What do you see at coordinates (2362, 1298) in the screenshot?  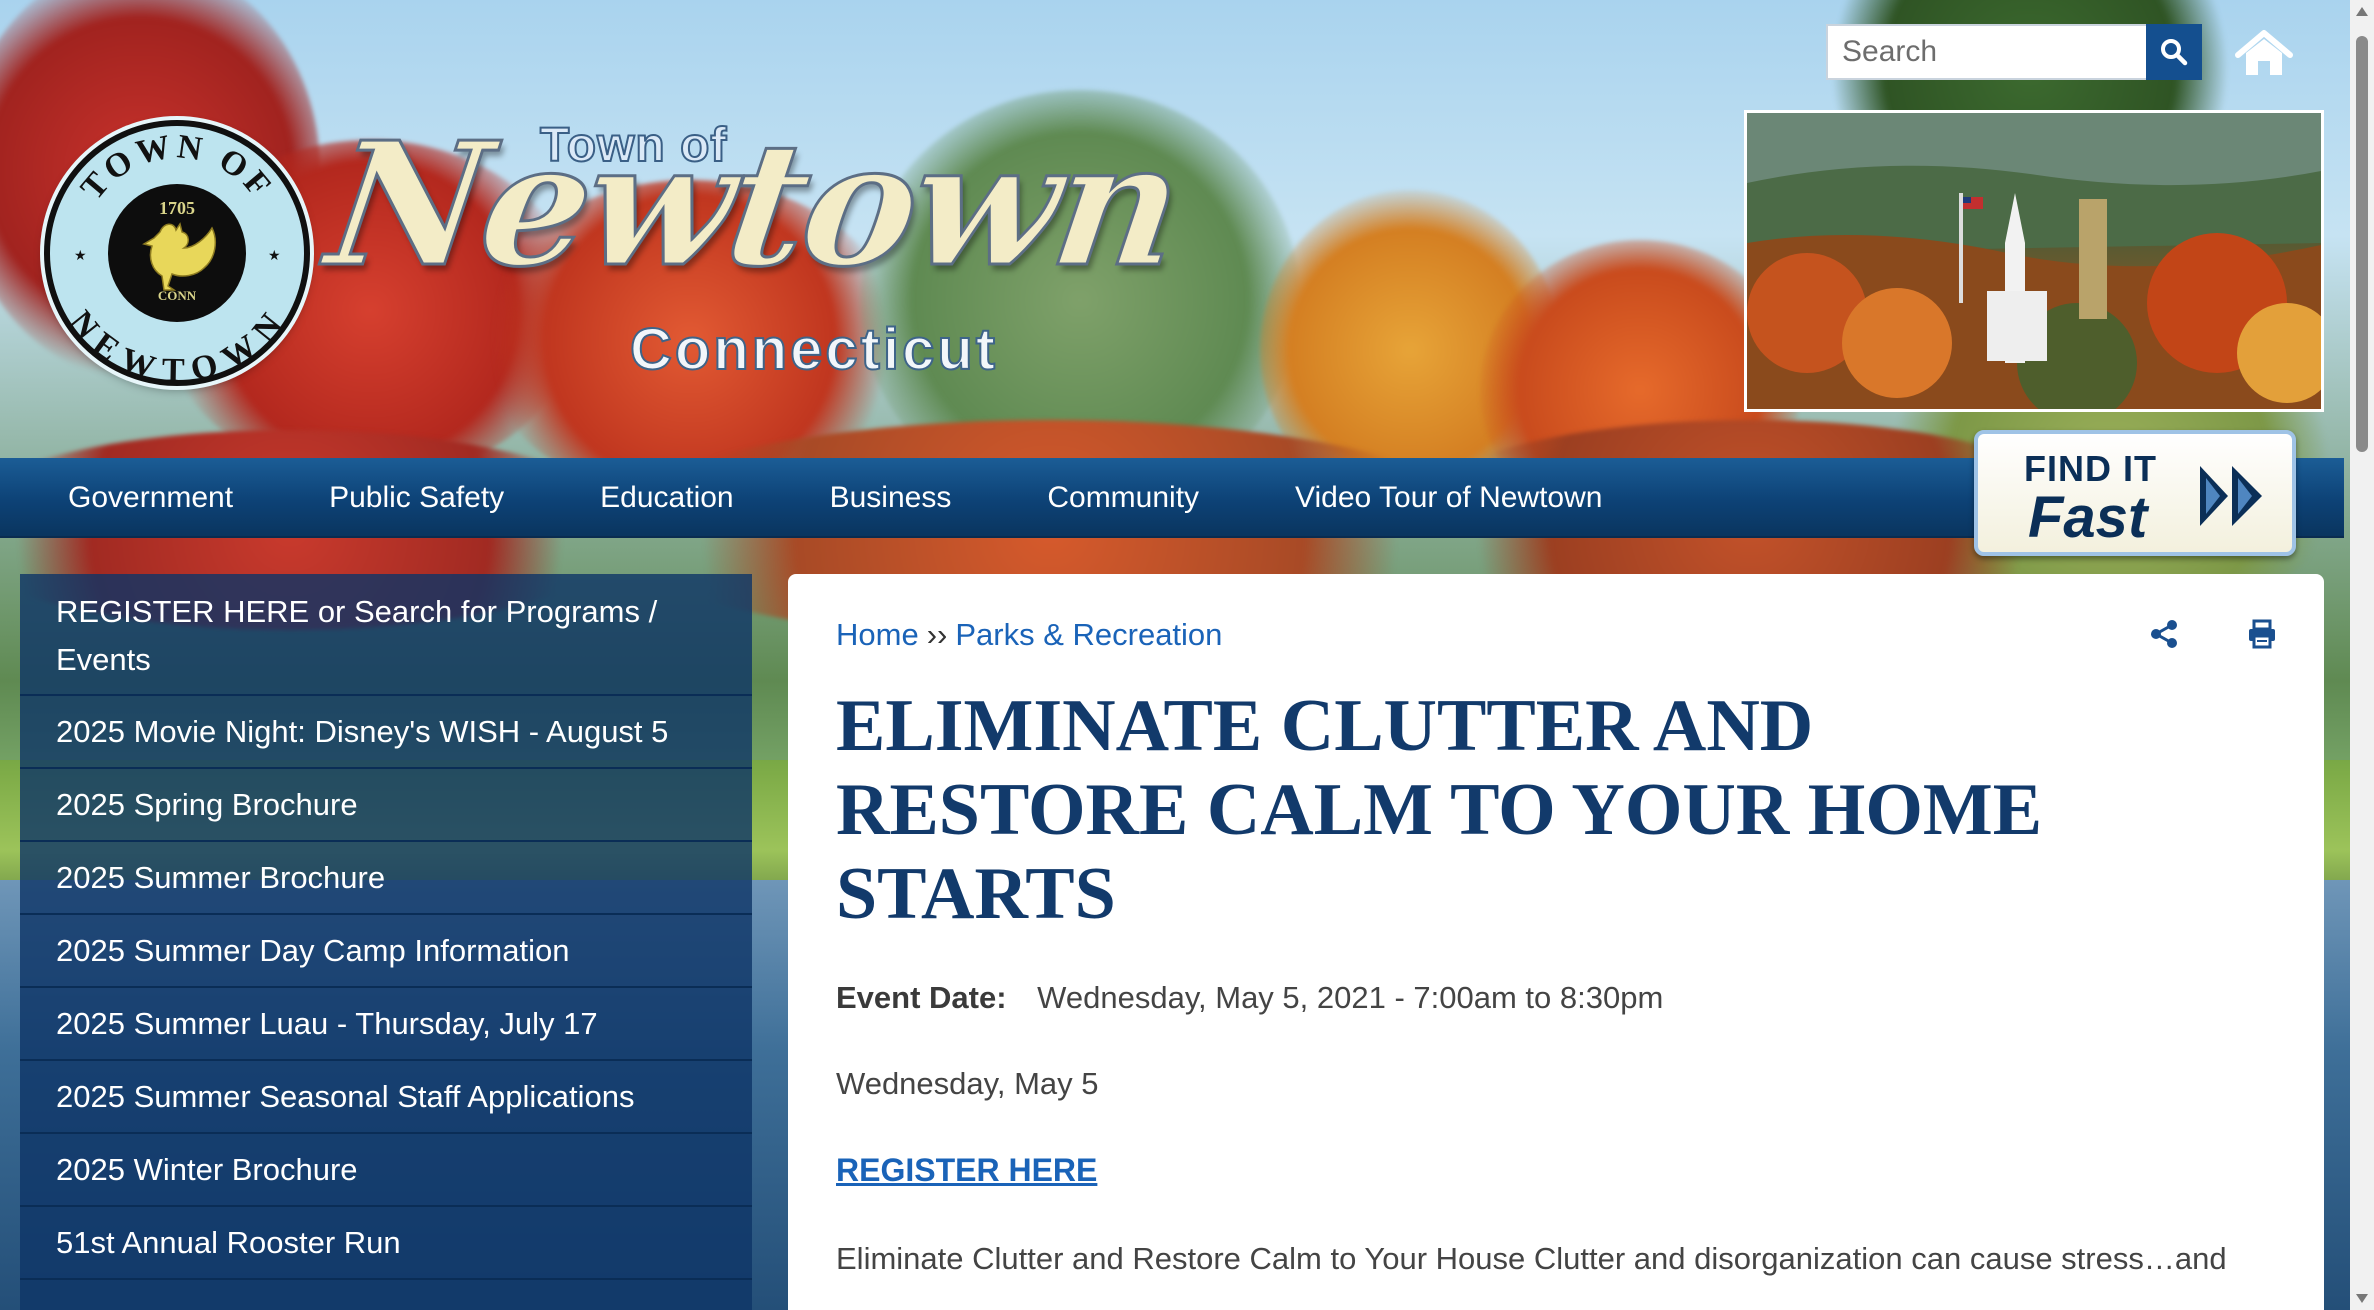 I see `scroll-down-icon` at bounding box center [2362, 1298].